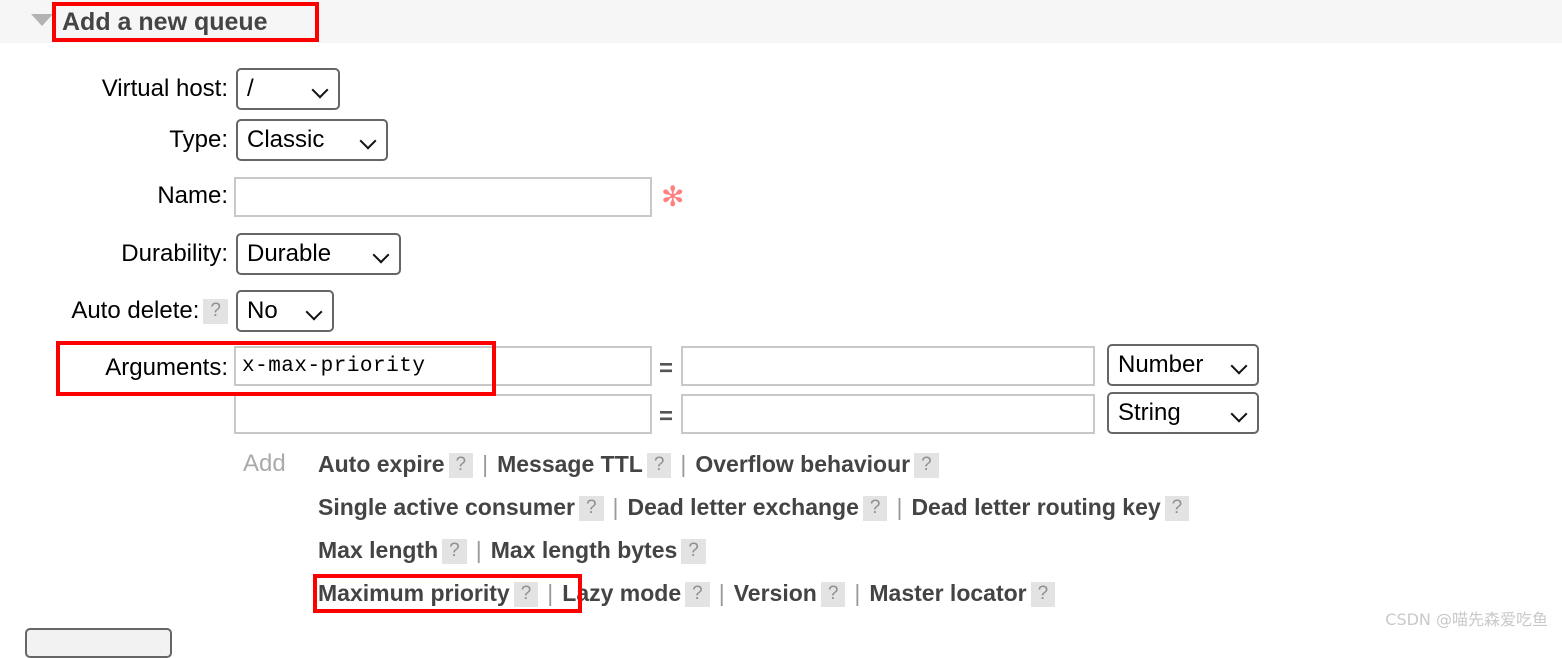 The image size is (1562, 658). Describe the element at coordinates (673, 196) in the screenshot. I see `required-marker: ✻` at that location.